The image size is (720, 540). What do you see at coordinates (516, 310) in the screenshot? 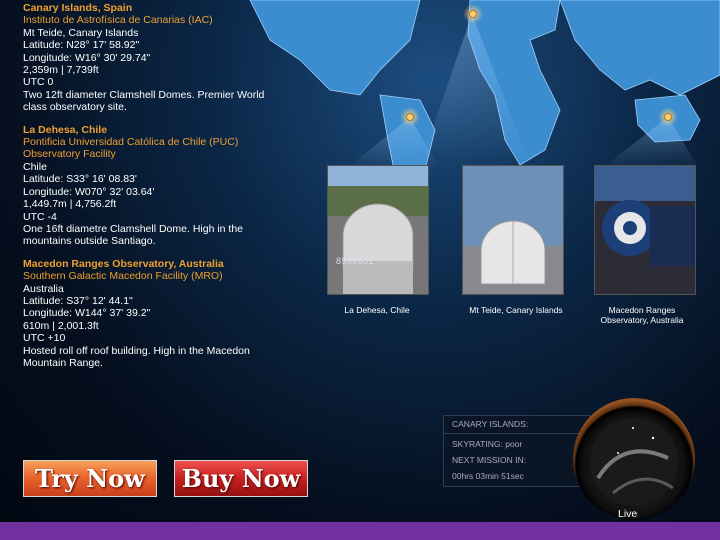
I see `caption-mt-teide: Mt Teide, Canary Islands` at bounding box center [516, 310].